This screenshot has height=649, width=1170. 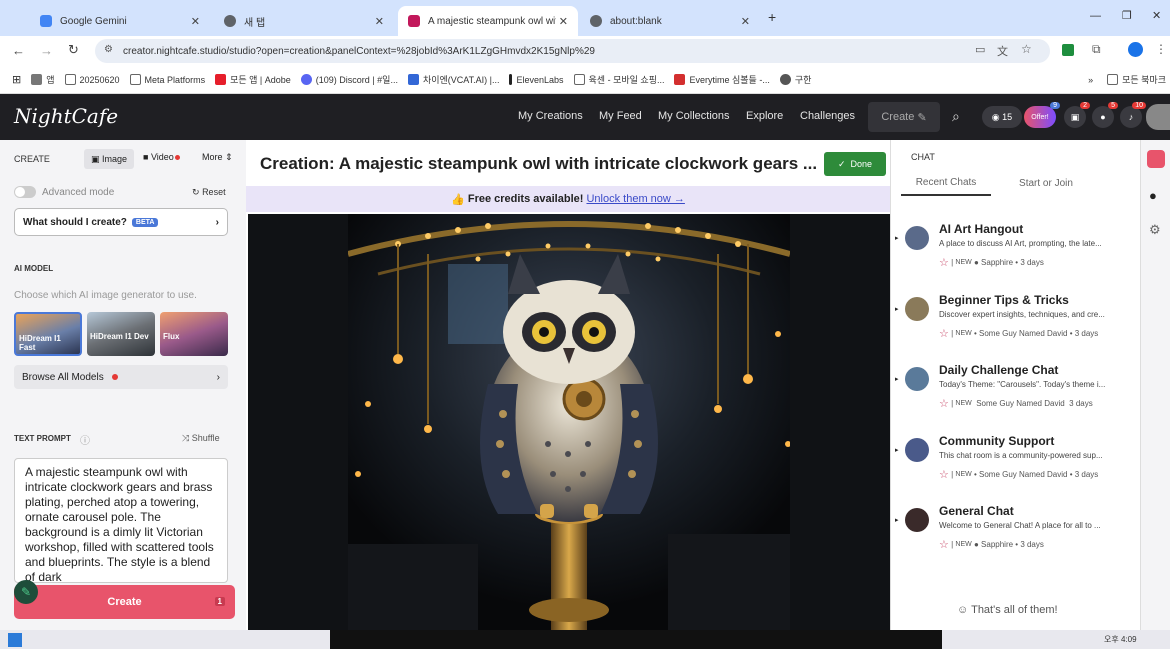 I want to click on bookmark-item: 앱, so click(x=43, y=79).